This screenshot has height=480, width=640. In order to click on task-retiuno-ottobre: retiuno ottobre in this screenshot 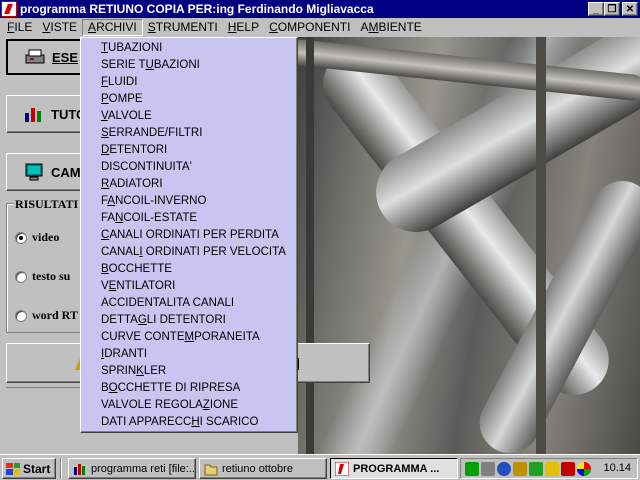, I will do `click(263, 468)`.